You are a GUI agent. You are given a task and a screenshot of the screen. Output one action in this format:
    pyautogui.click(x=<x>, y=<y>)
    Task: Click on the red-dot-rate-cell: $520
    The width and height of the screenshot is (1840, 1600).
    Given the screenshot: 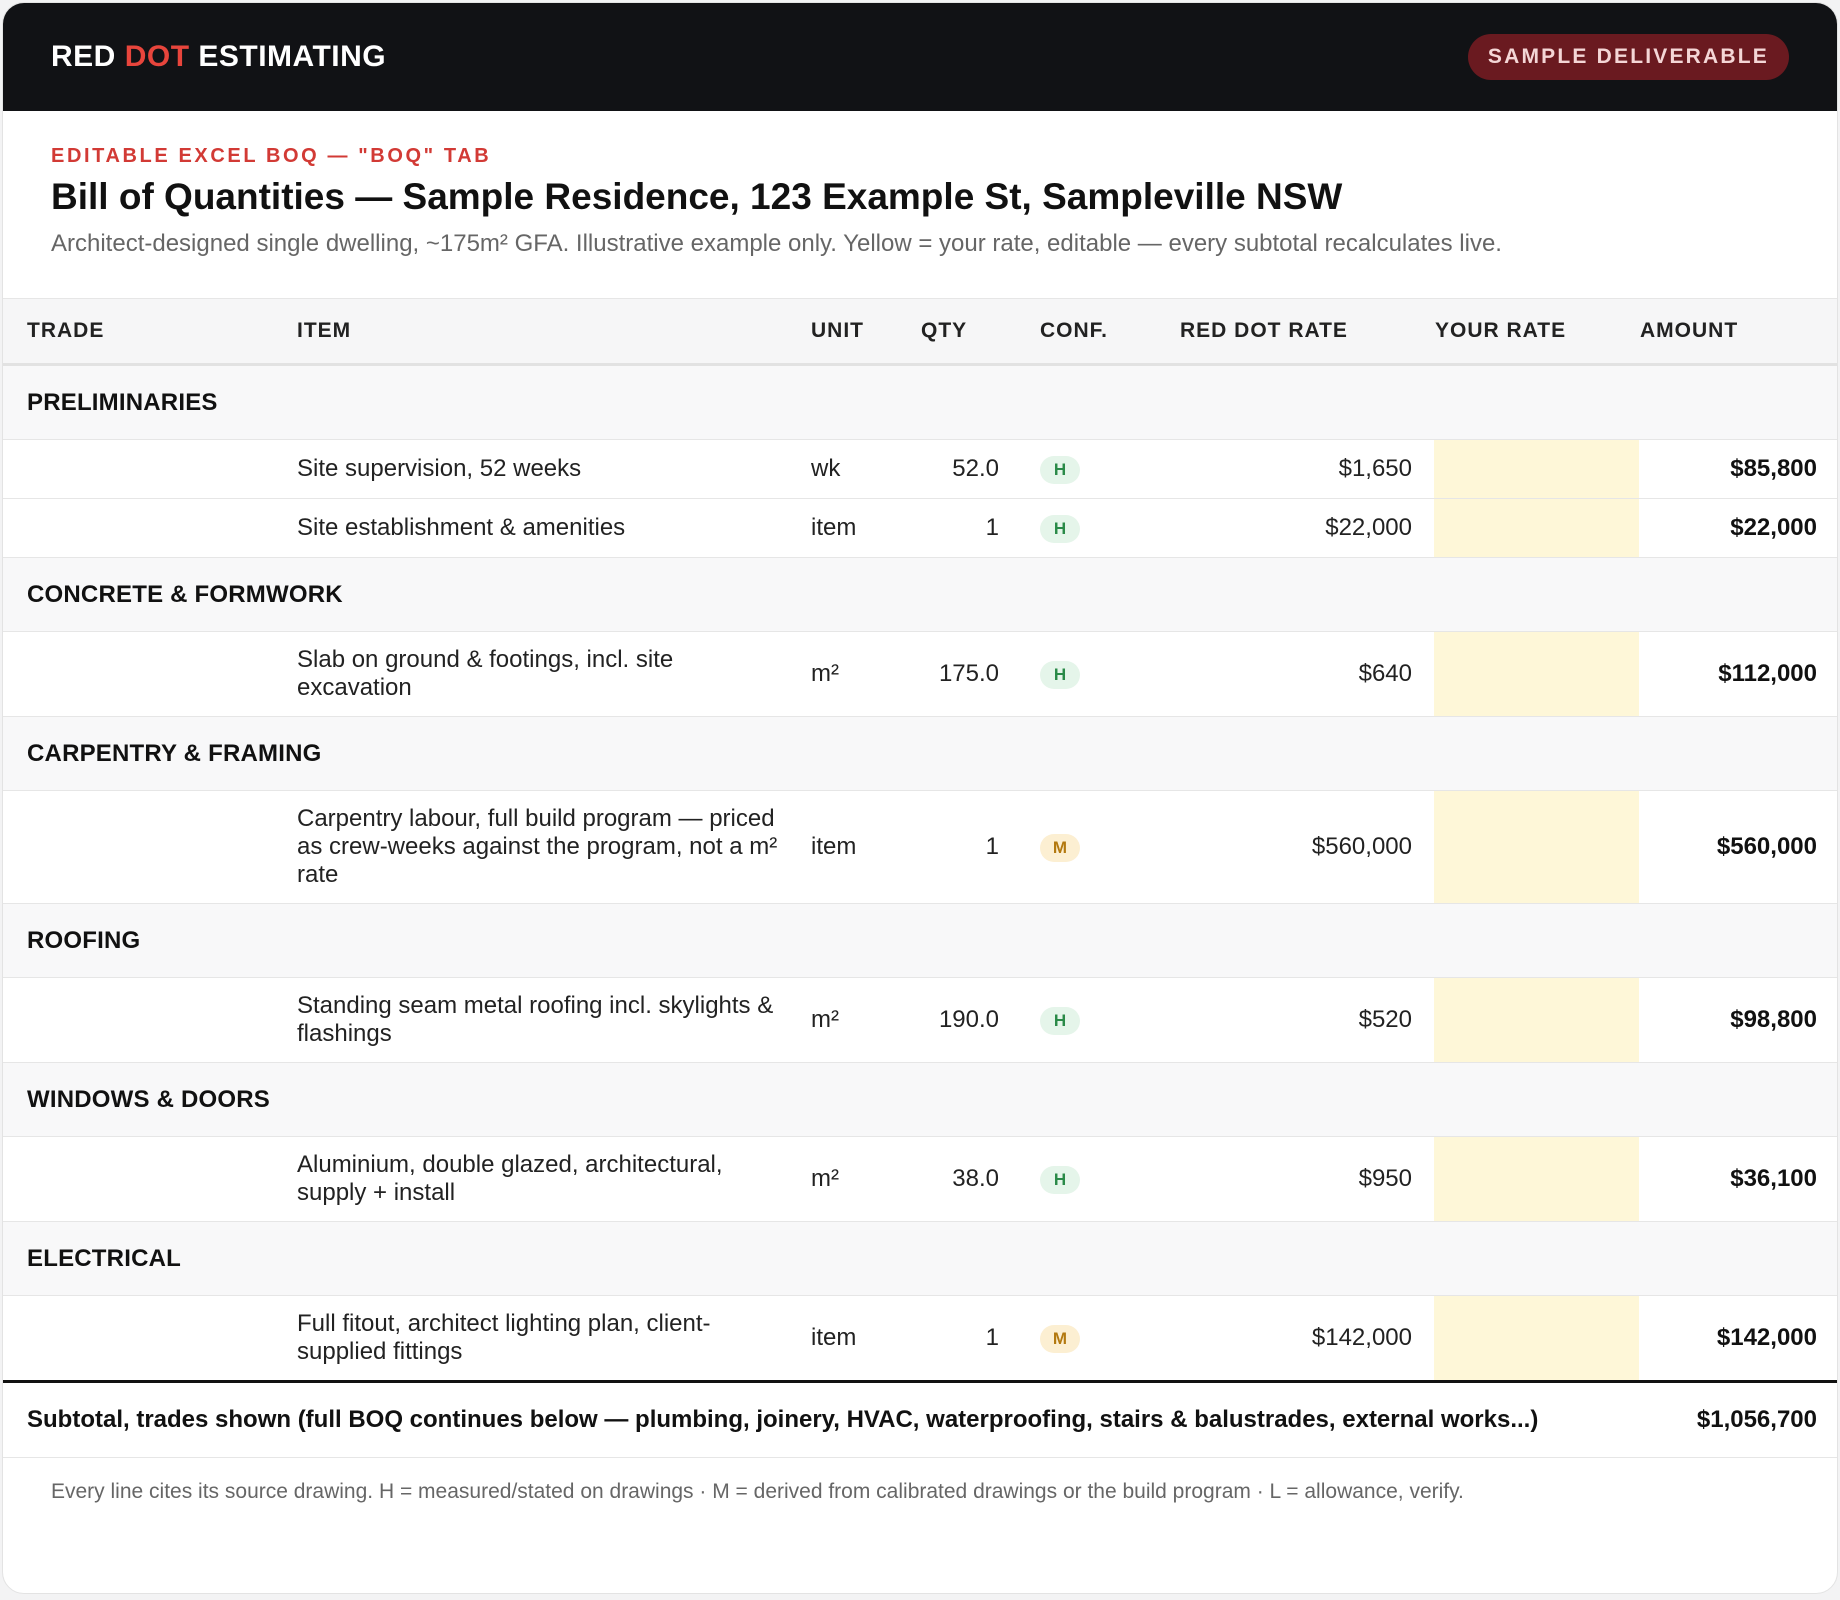 What is the action you would take?
    pyautogui.click(x=1306, y=1020)
    